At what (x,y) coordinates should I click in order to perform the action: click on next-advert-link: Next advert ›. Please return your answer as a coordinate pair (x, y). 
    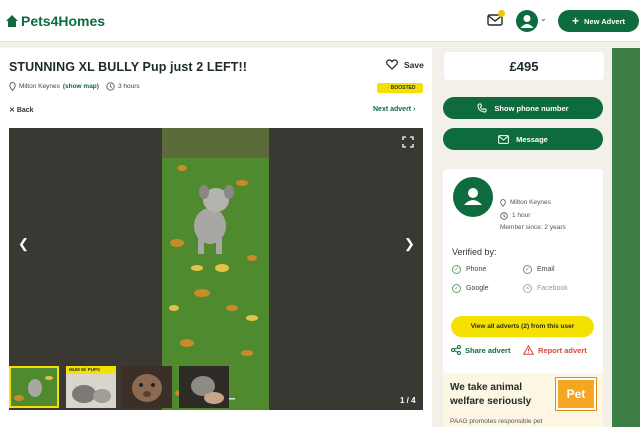
    Looking at the image, I should click on (394, 109).